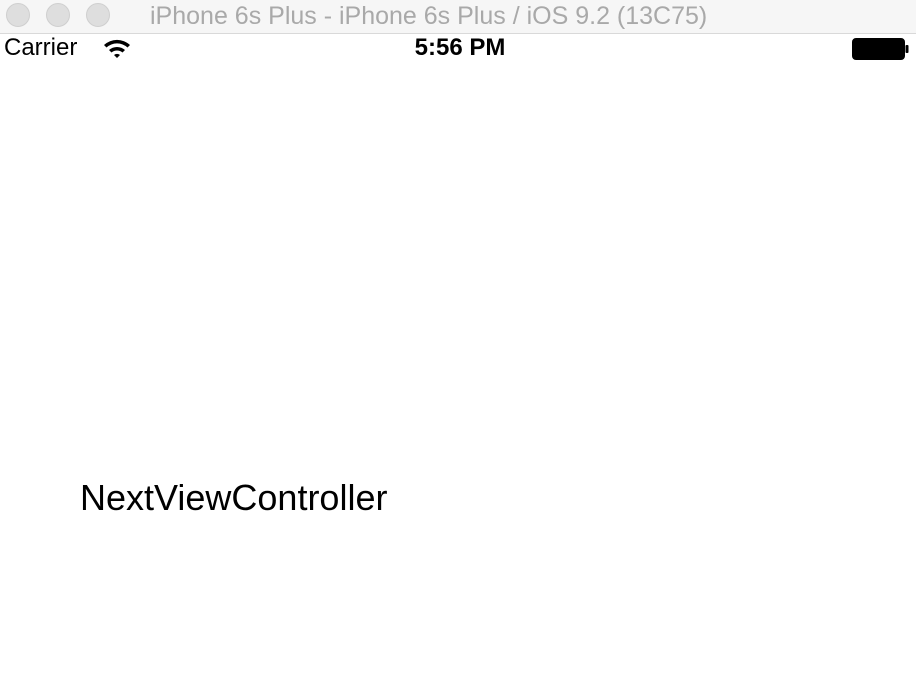 This screenshot has height=700, width=916. I want to click on battery-icon, so click(880, 49).